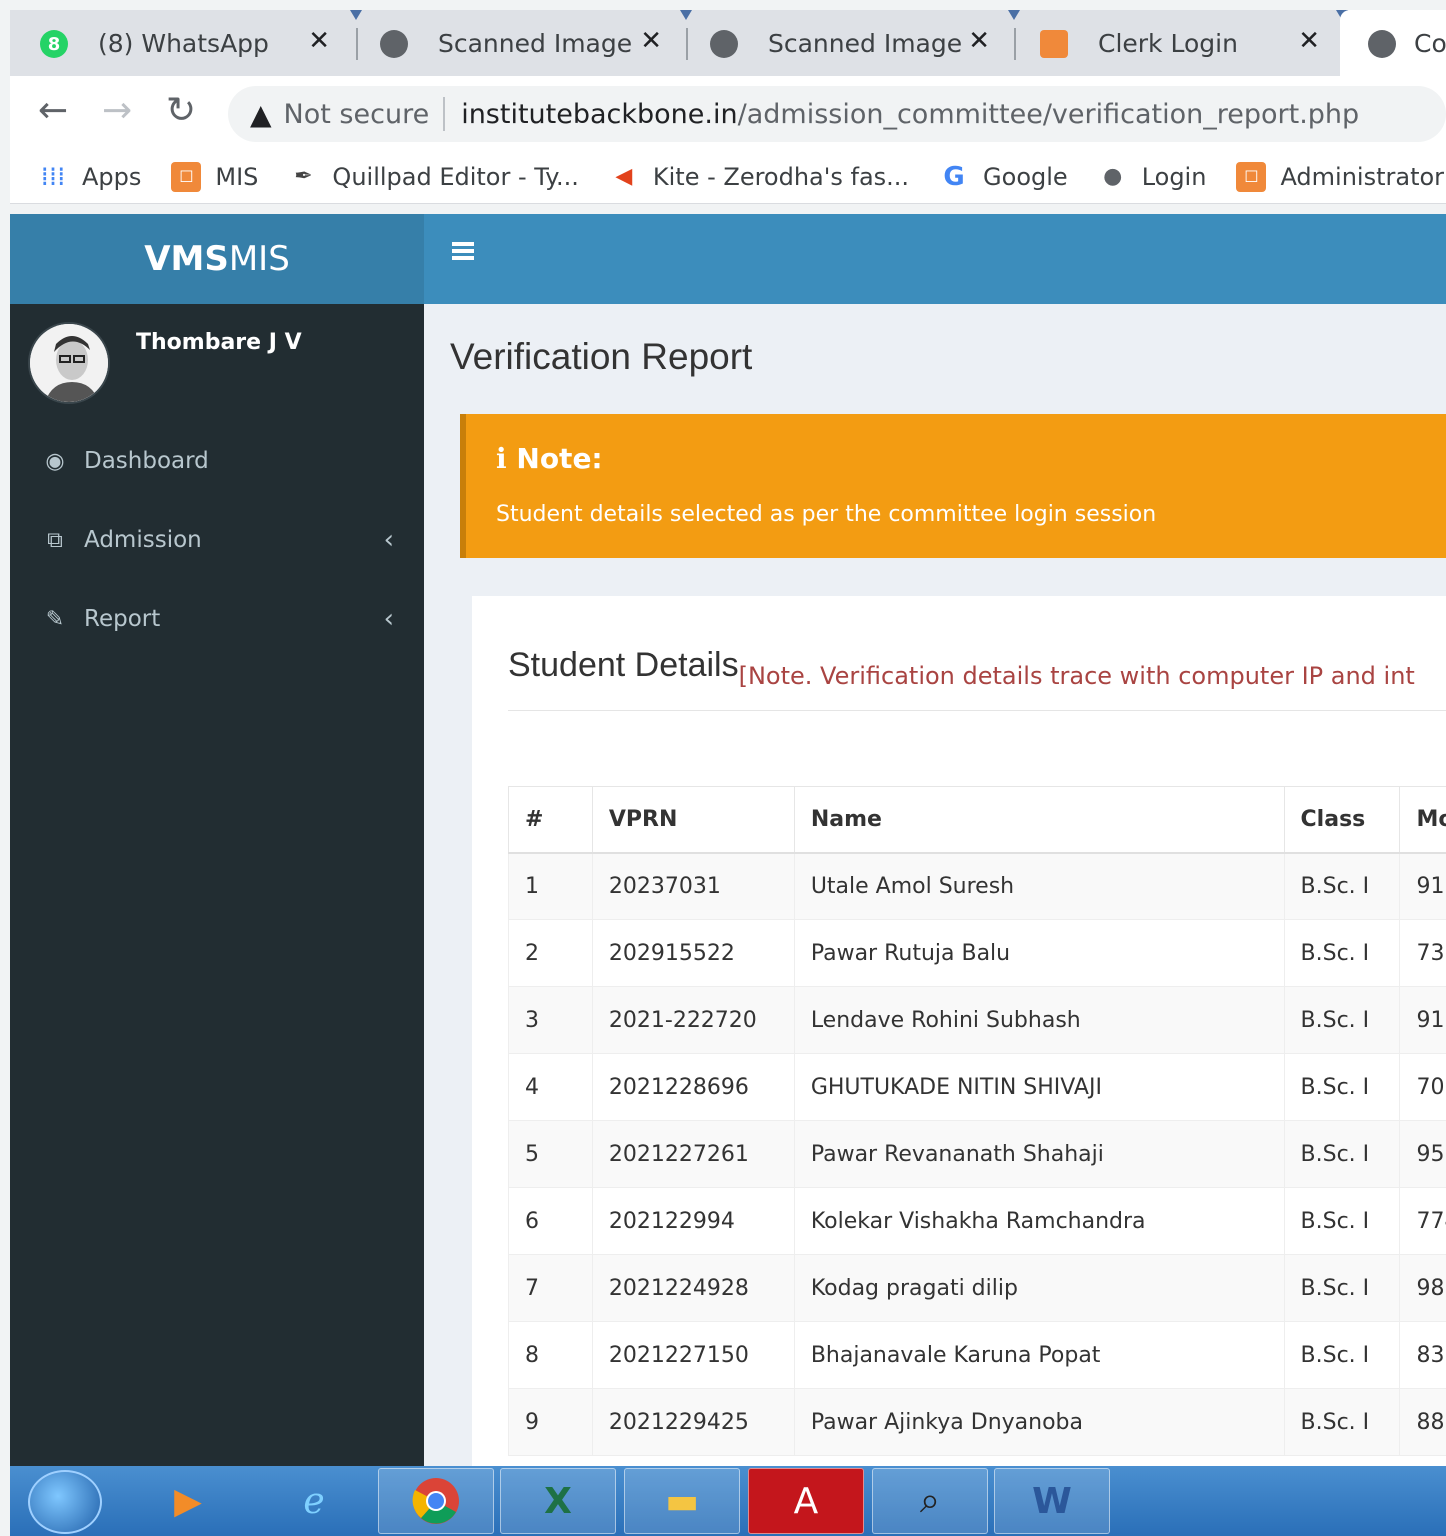 This screenshot has width=1446, height=1536. Describe the element at coordinates (1422, 886) in the screenshot. I see `cell-mobile: 911` at that location.